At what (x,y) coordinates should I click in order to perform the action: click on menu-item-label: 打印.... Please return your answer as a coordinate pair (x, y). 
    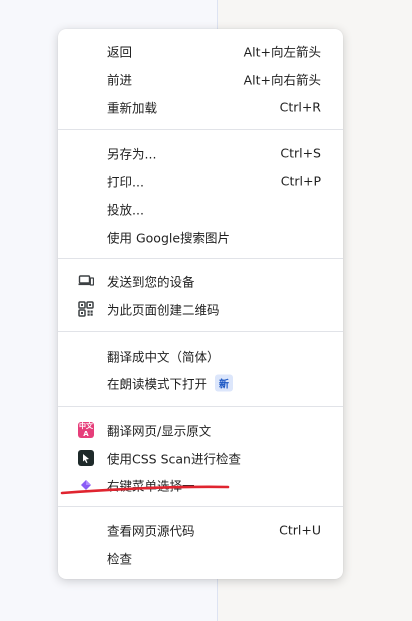
    Looking at the image, I should click on (125, 182).